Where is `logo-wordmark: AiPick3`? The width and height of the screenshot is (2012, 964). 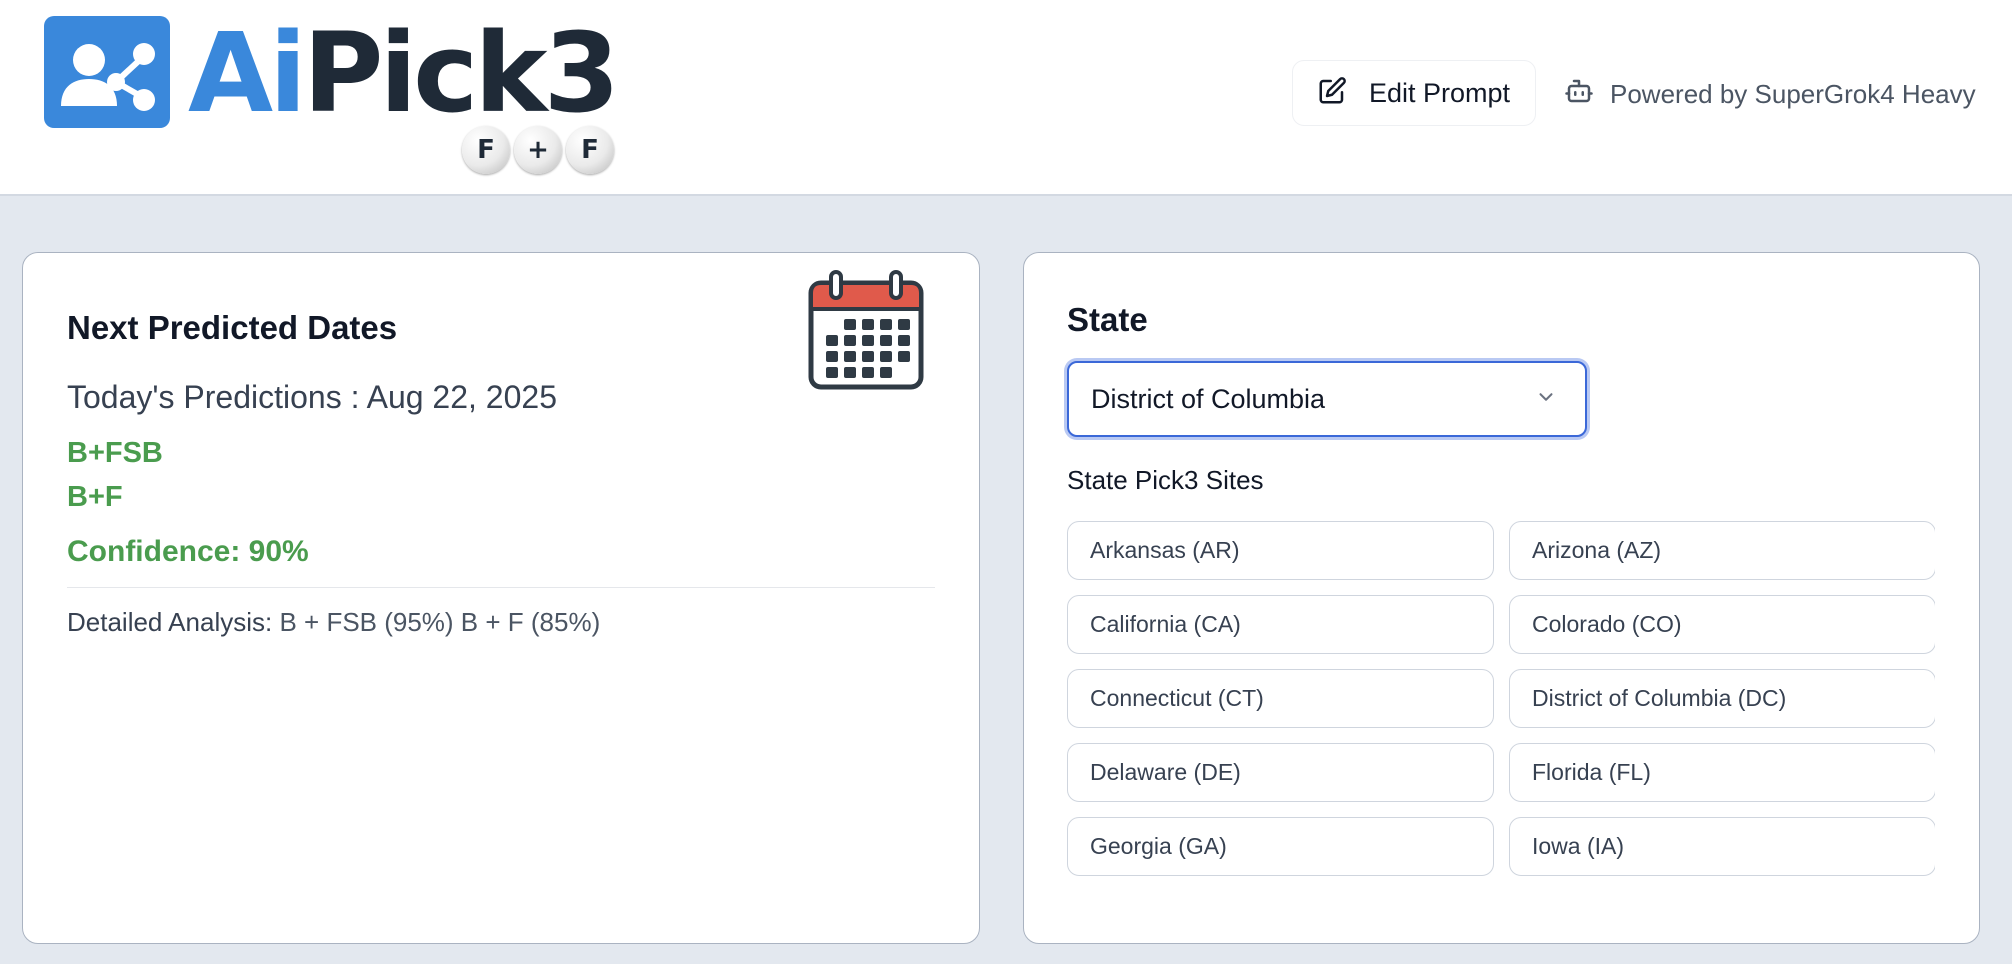
logo-wordmark: AiPick3 is located at coordinates (404, 73).